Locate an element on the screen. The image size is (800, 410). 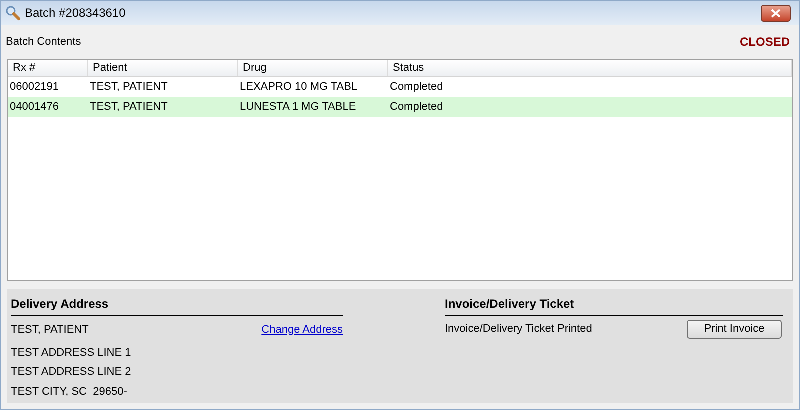
batch-status: CLOSED is located at coordinates (765, 42).